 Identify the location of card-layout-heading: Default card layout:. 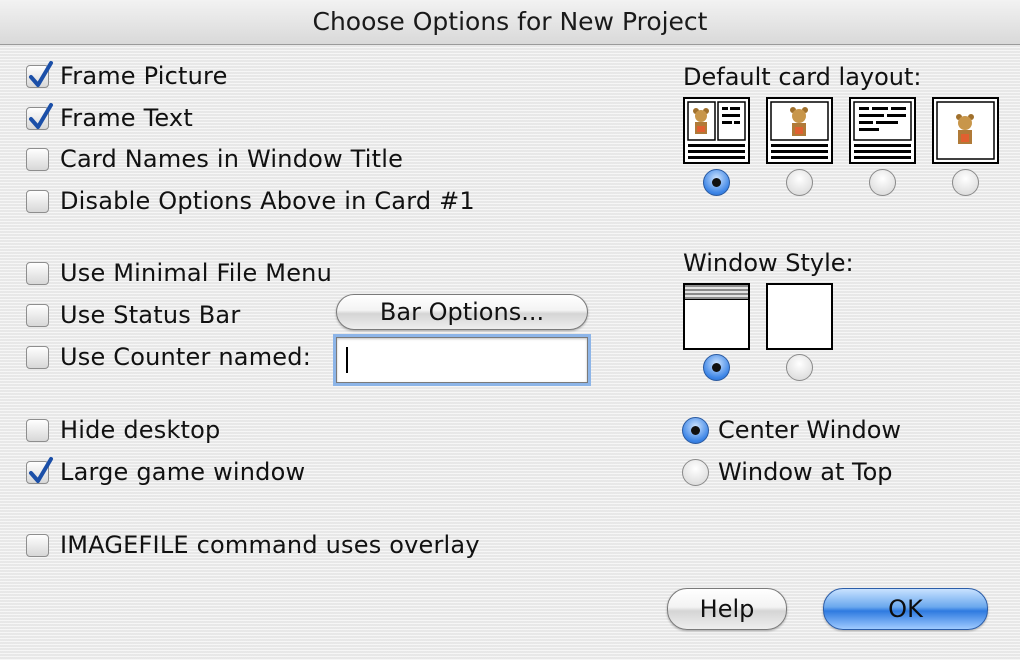
(802, 77).